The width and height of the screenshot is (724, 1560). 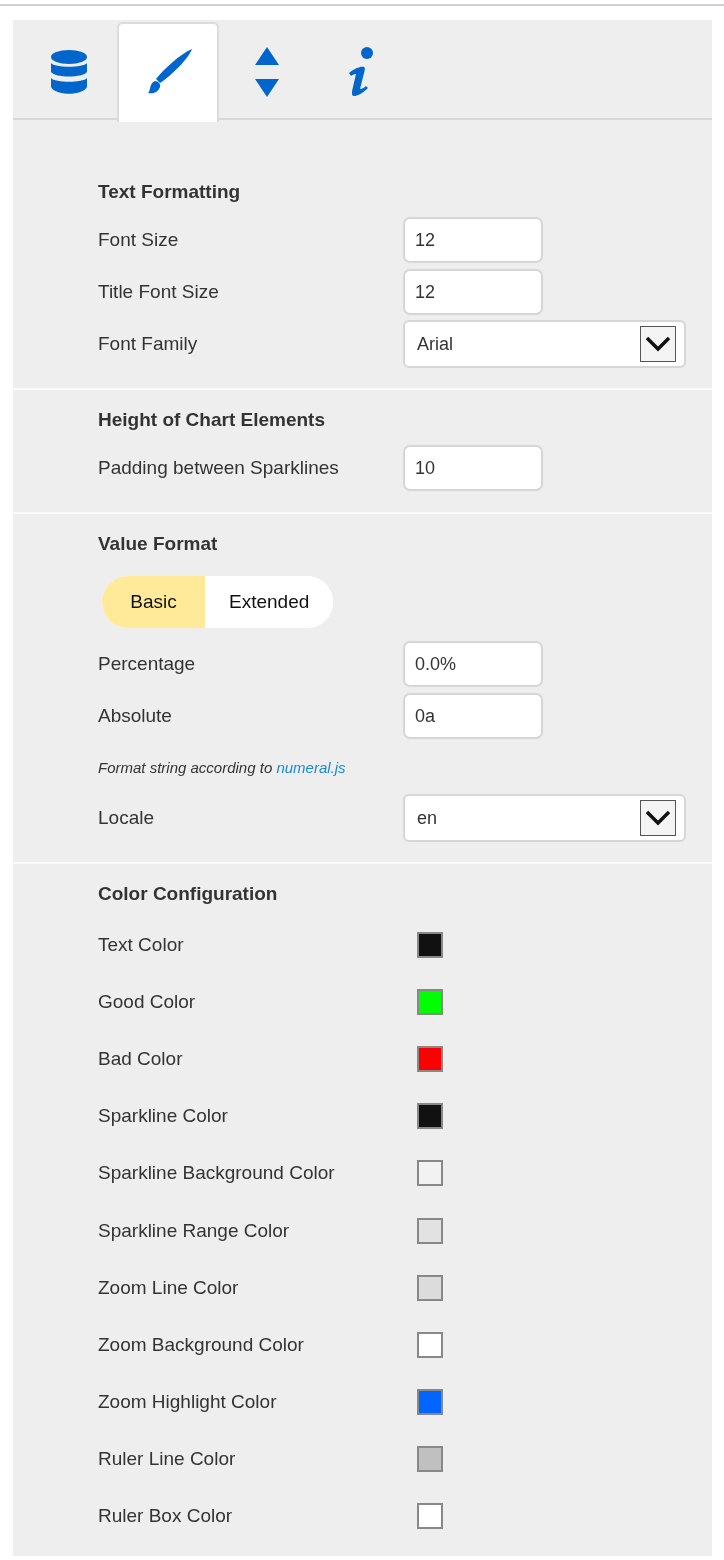 What do you see at coordinates (163, 1116) in the screenshot?
I see `field-label: Sparkline Color` at bounding box center [163, 1116].